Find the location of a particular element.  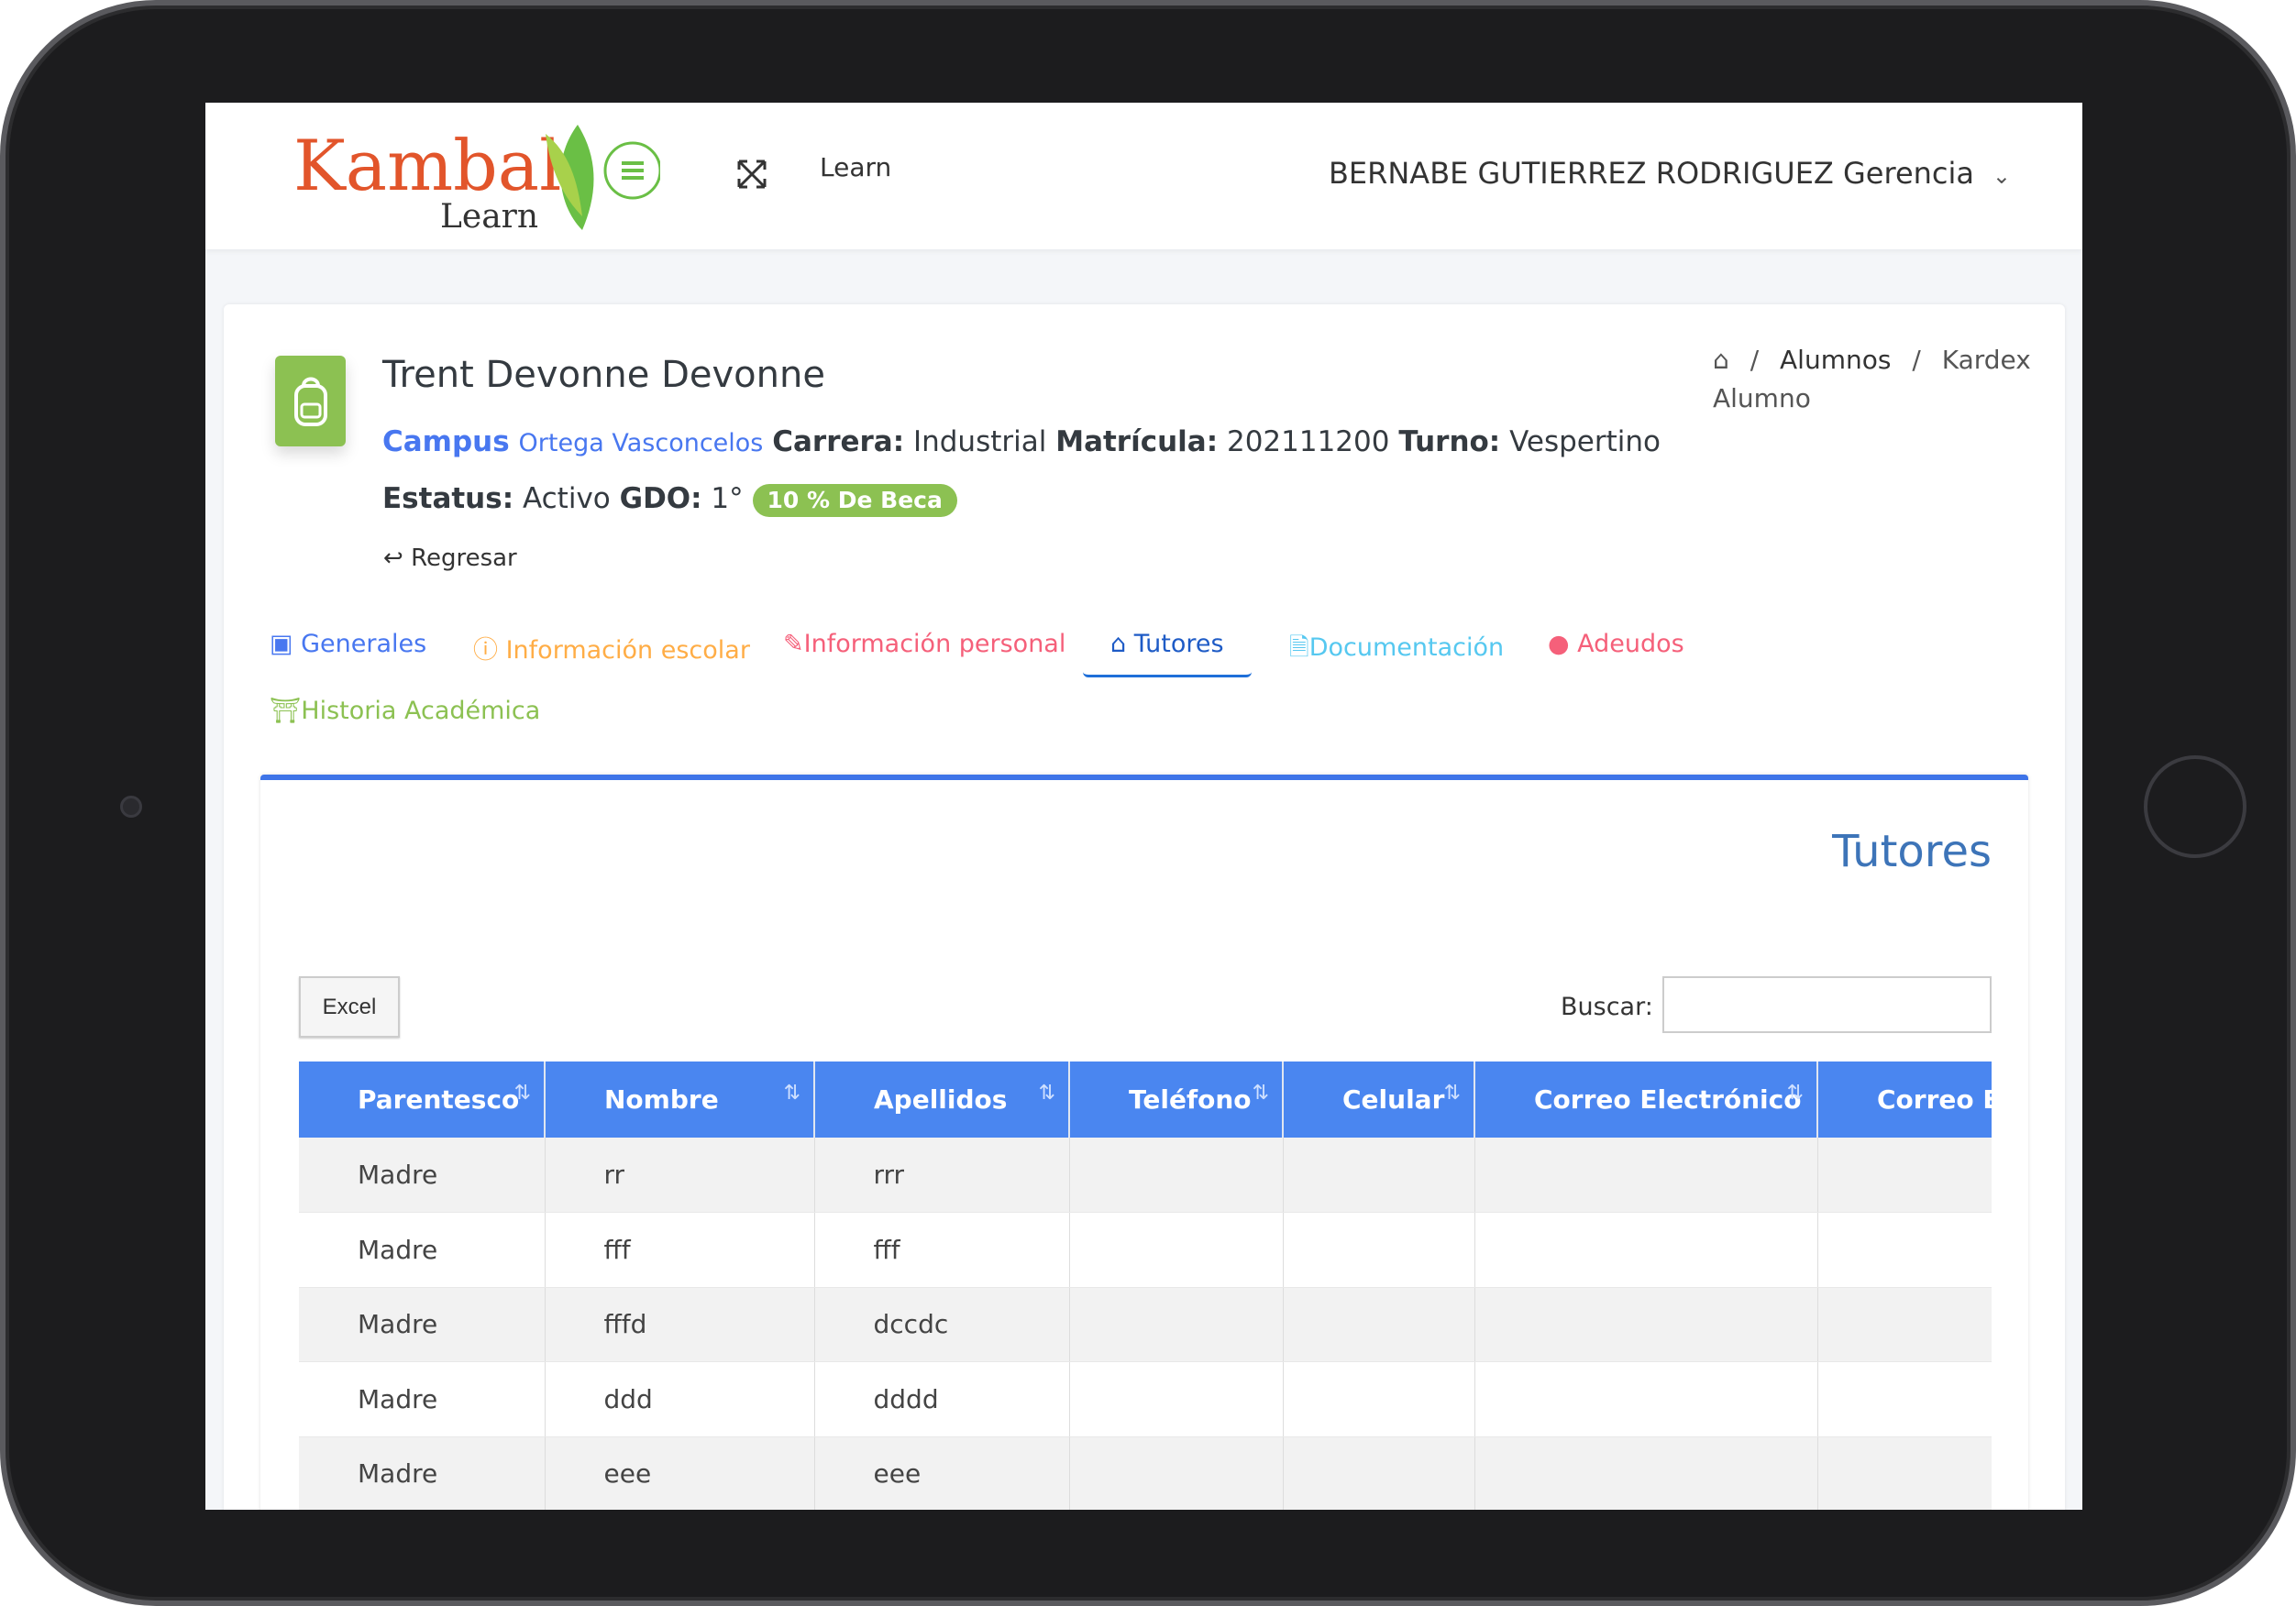

table-row: Madre rr rrr is located at coordinates (1145, 1175).